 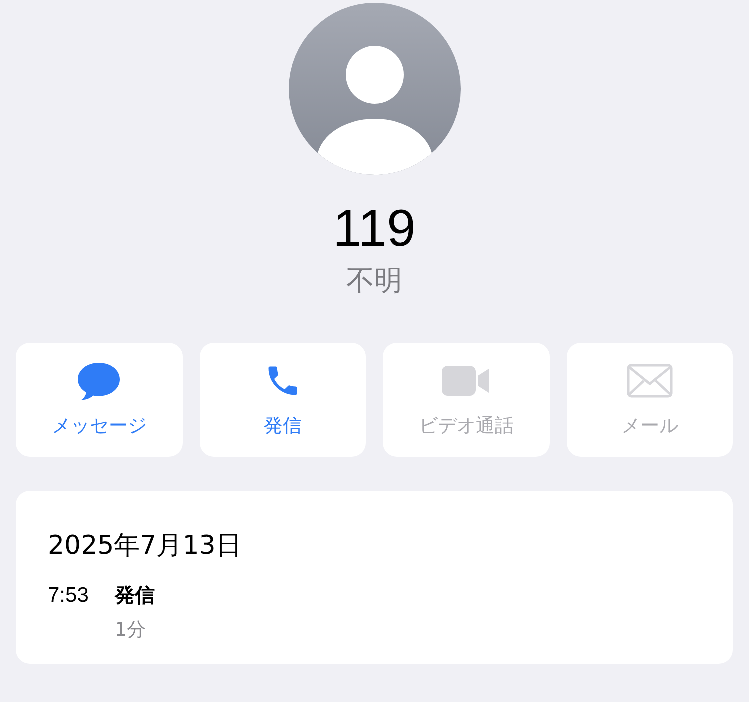 I want to click on call-duration: 1分, so click(x=131, y=630).